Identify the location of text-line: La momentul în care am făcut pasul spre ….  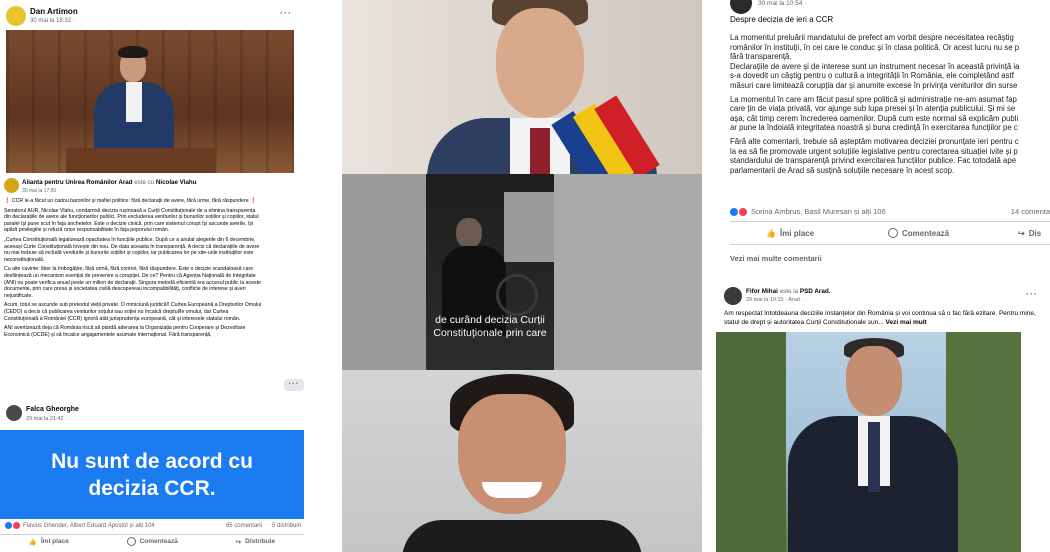
(873, 99).